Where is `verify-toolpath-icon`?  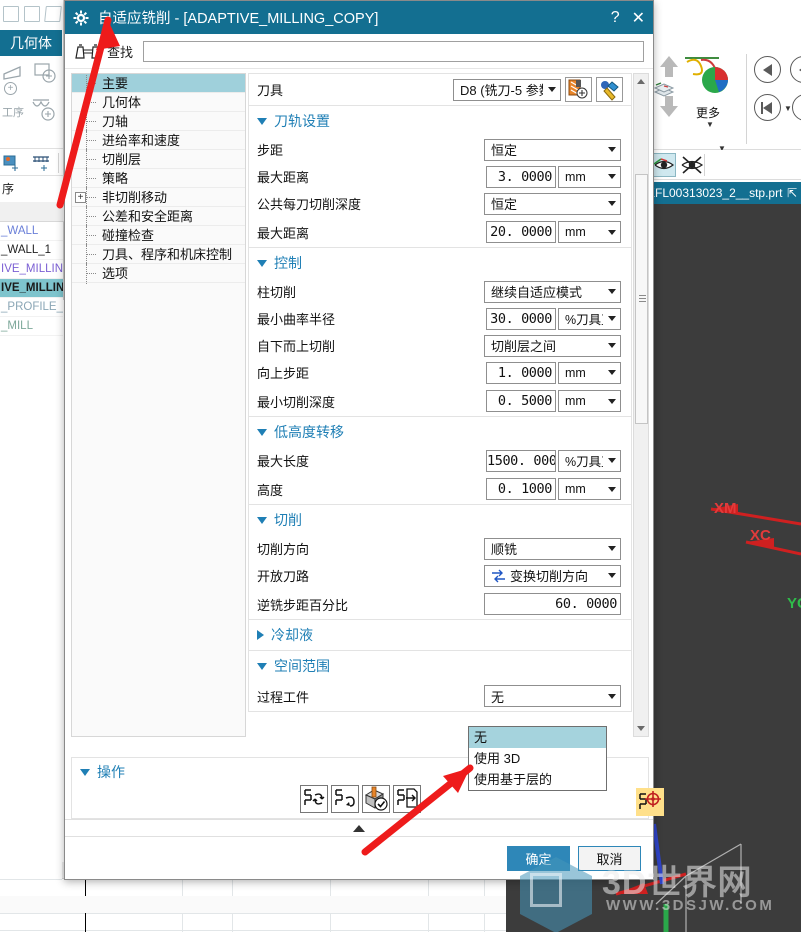 verify-toolpath-icon is located at coordinates (375, 799).